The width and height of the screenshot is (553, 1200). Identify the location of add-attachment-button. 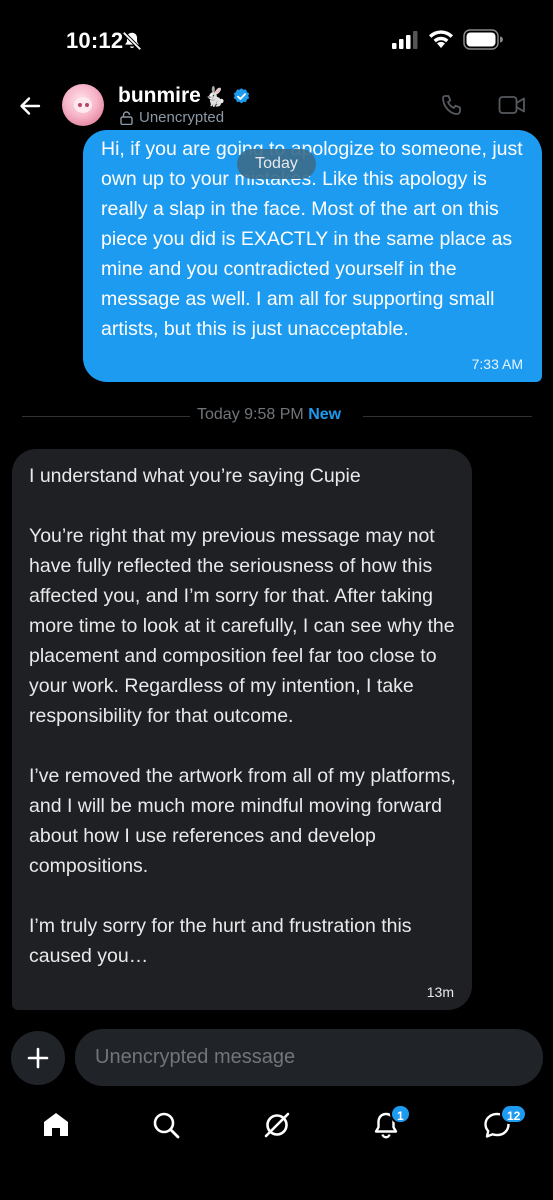
(38, 1058).